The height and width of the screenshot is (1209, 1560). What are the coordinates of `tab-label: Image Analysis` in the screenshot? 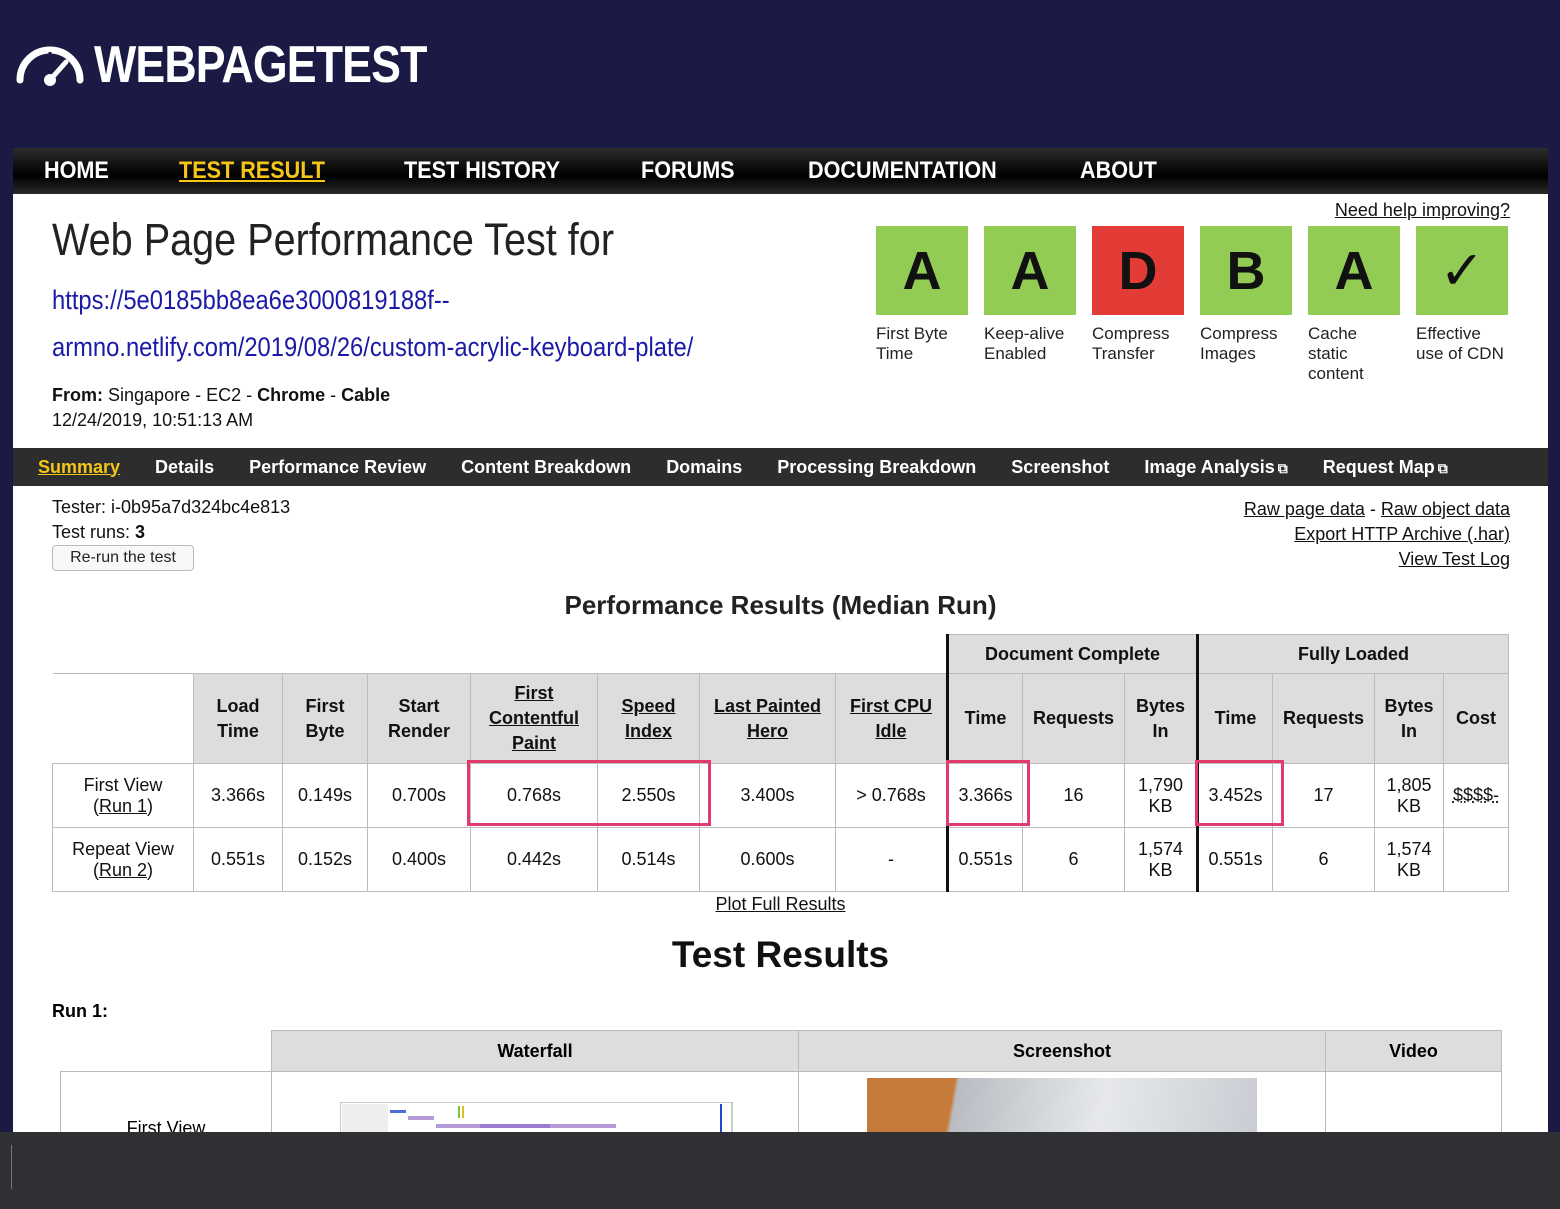 It's located at (1209, 466).